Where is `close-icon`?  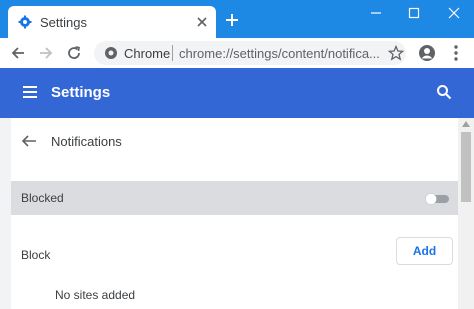
close-icon is located at coordinates (202, 22).